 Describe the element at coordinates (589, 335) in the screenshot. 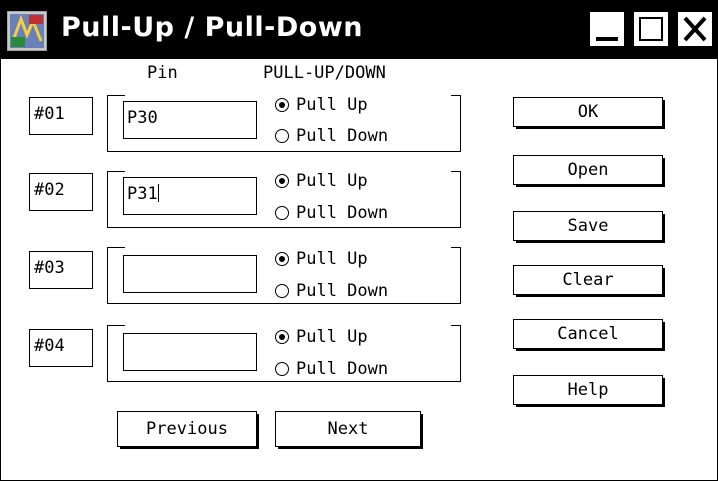

I see `cancel-button: Cancel` at that location.